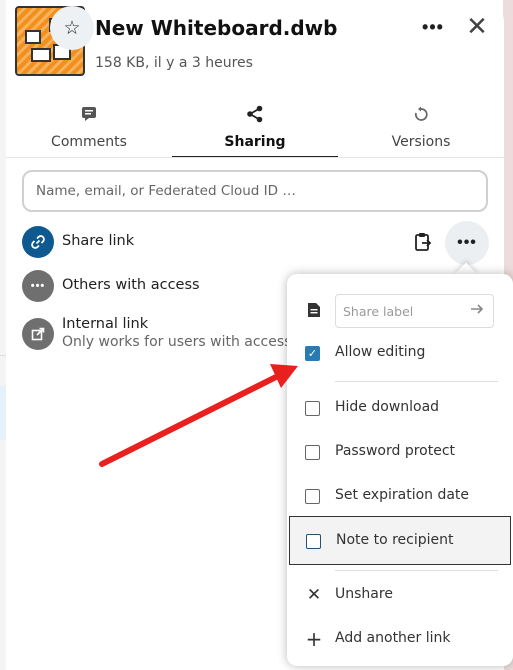 The height and width of the screenshot is (670, 513). I want to click on tab-sharing: Sharing, so click(255, 129).